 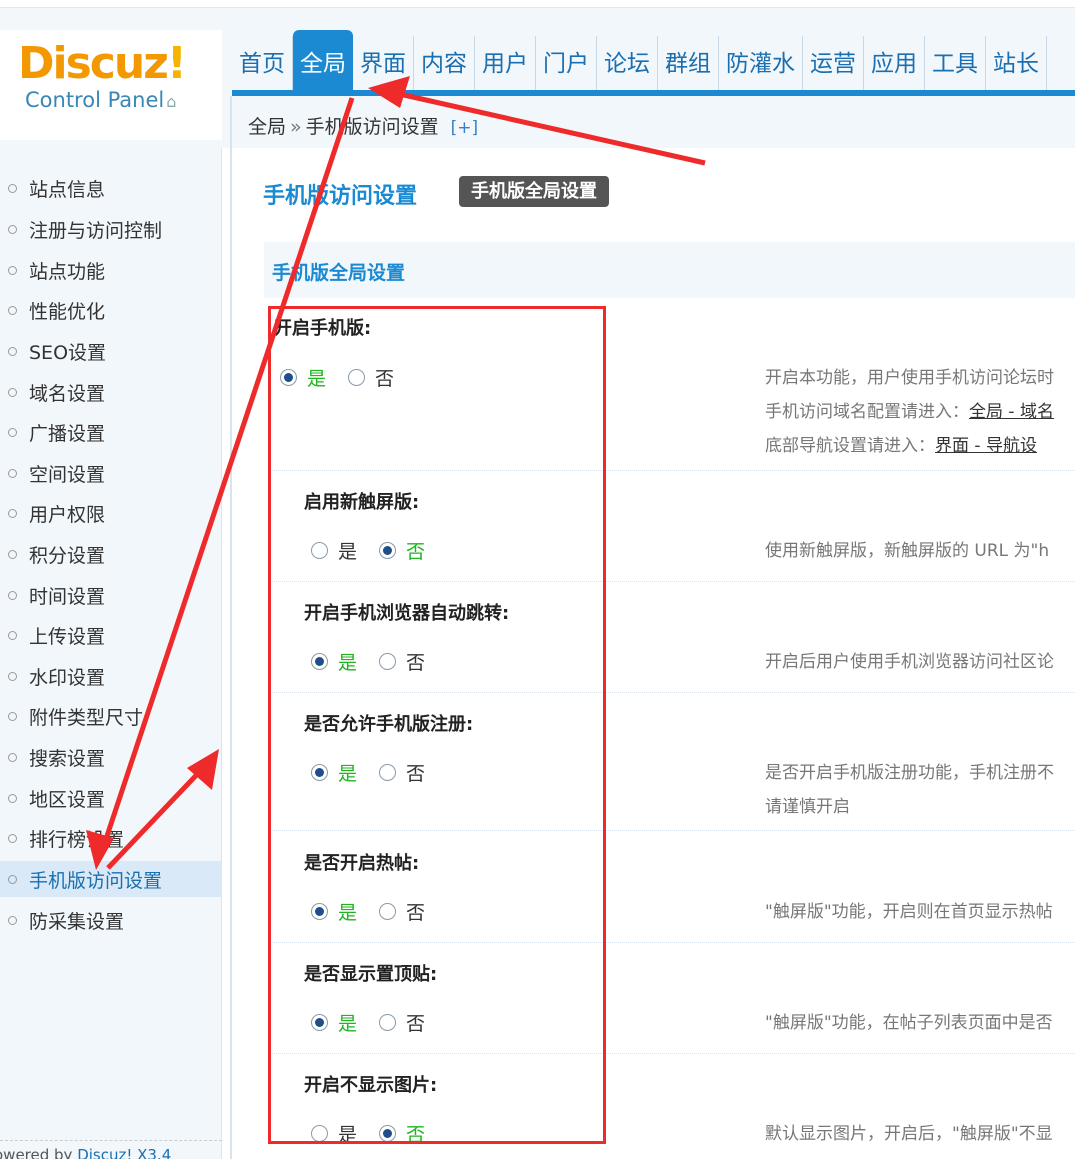 What do you see at coordinates (111, 676) in the screenshot?
I see `sidebar-item: 水印设置` at bounding box center [111, 676].